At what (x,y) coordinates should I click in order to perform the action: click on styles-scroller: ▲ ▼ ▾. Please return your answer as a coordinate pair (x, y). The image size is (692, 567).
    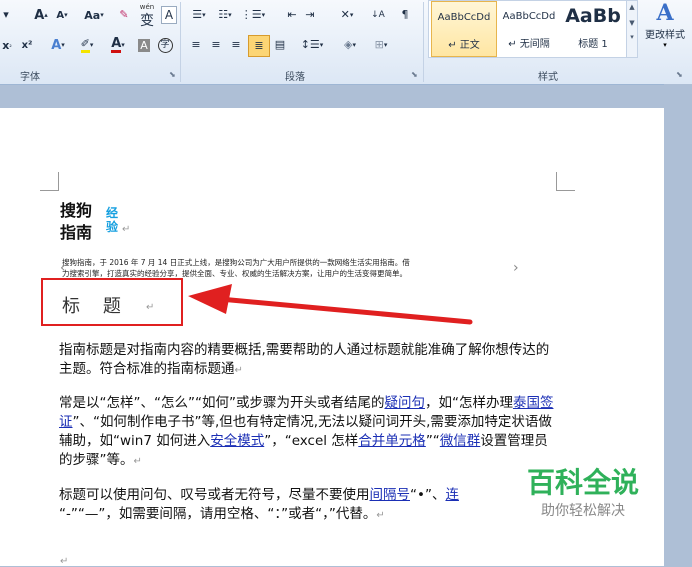
    Looking at the image, I should click on (632, 29).